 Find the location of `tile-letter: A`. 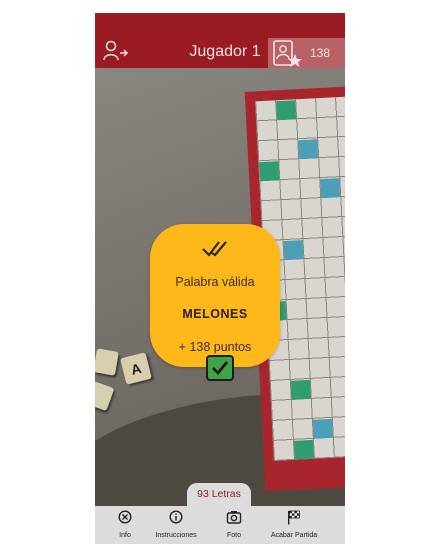

tile-letter: A is located at coordinates (136, 368).